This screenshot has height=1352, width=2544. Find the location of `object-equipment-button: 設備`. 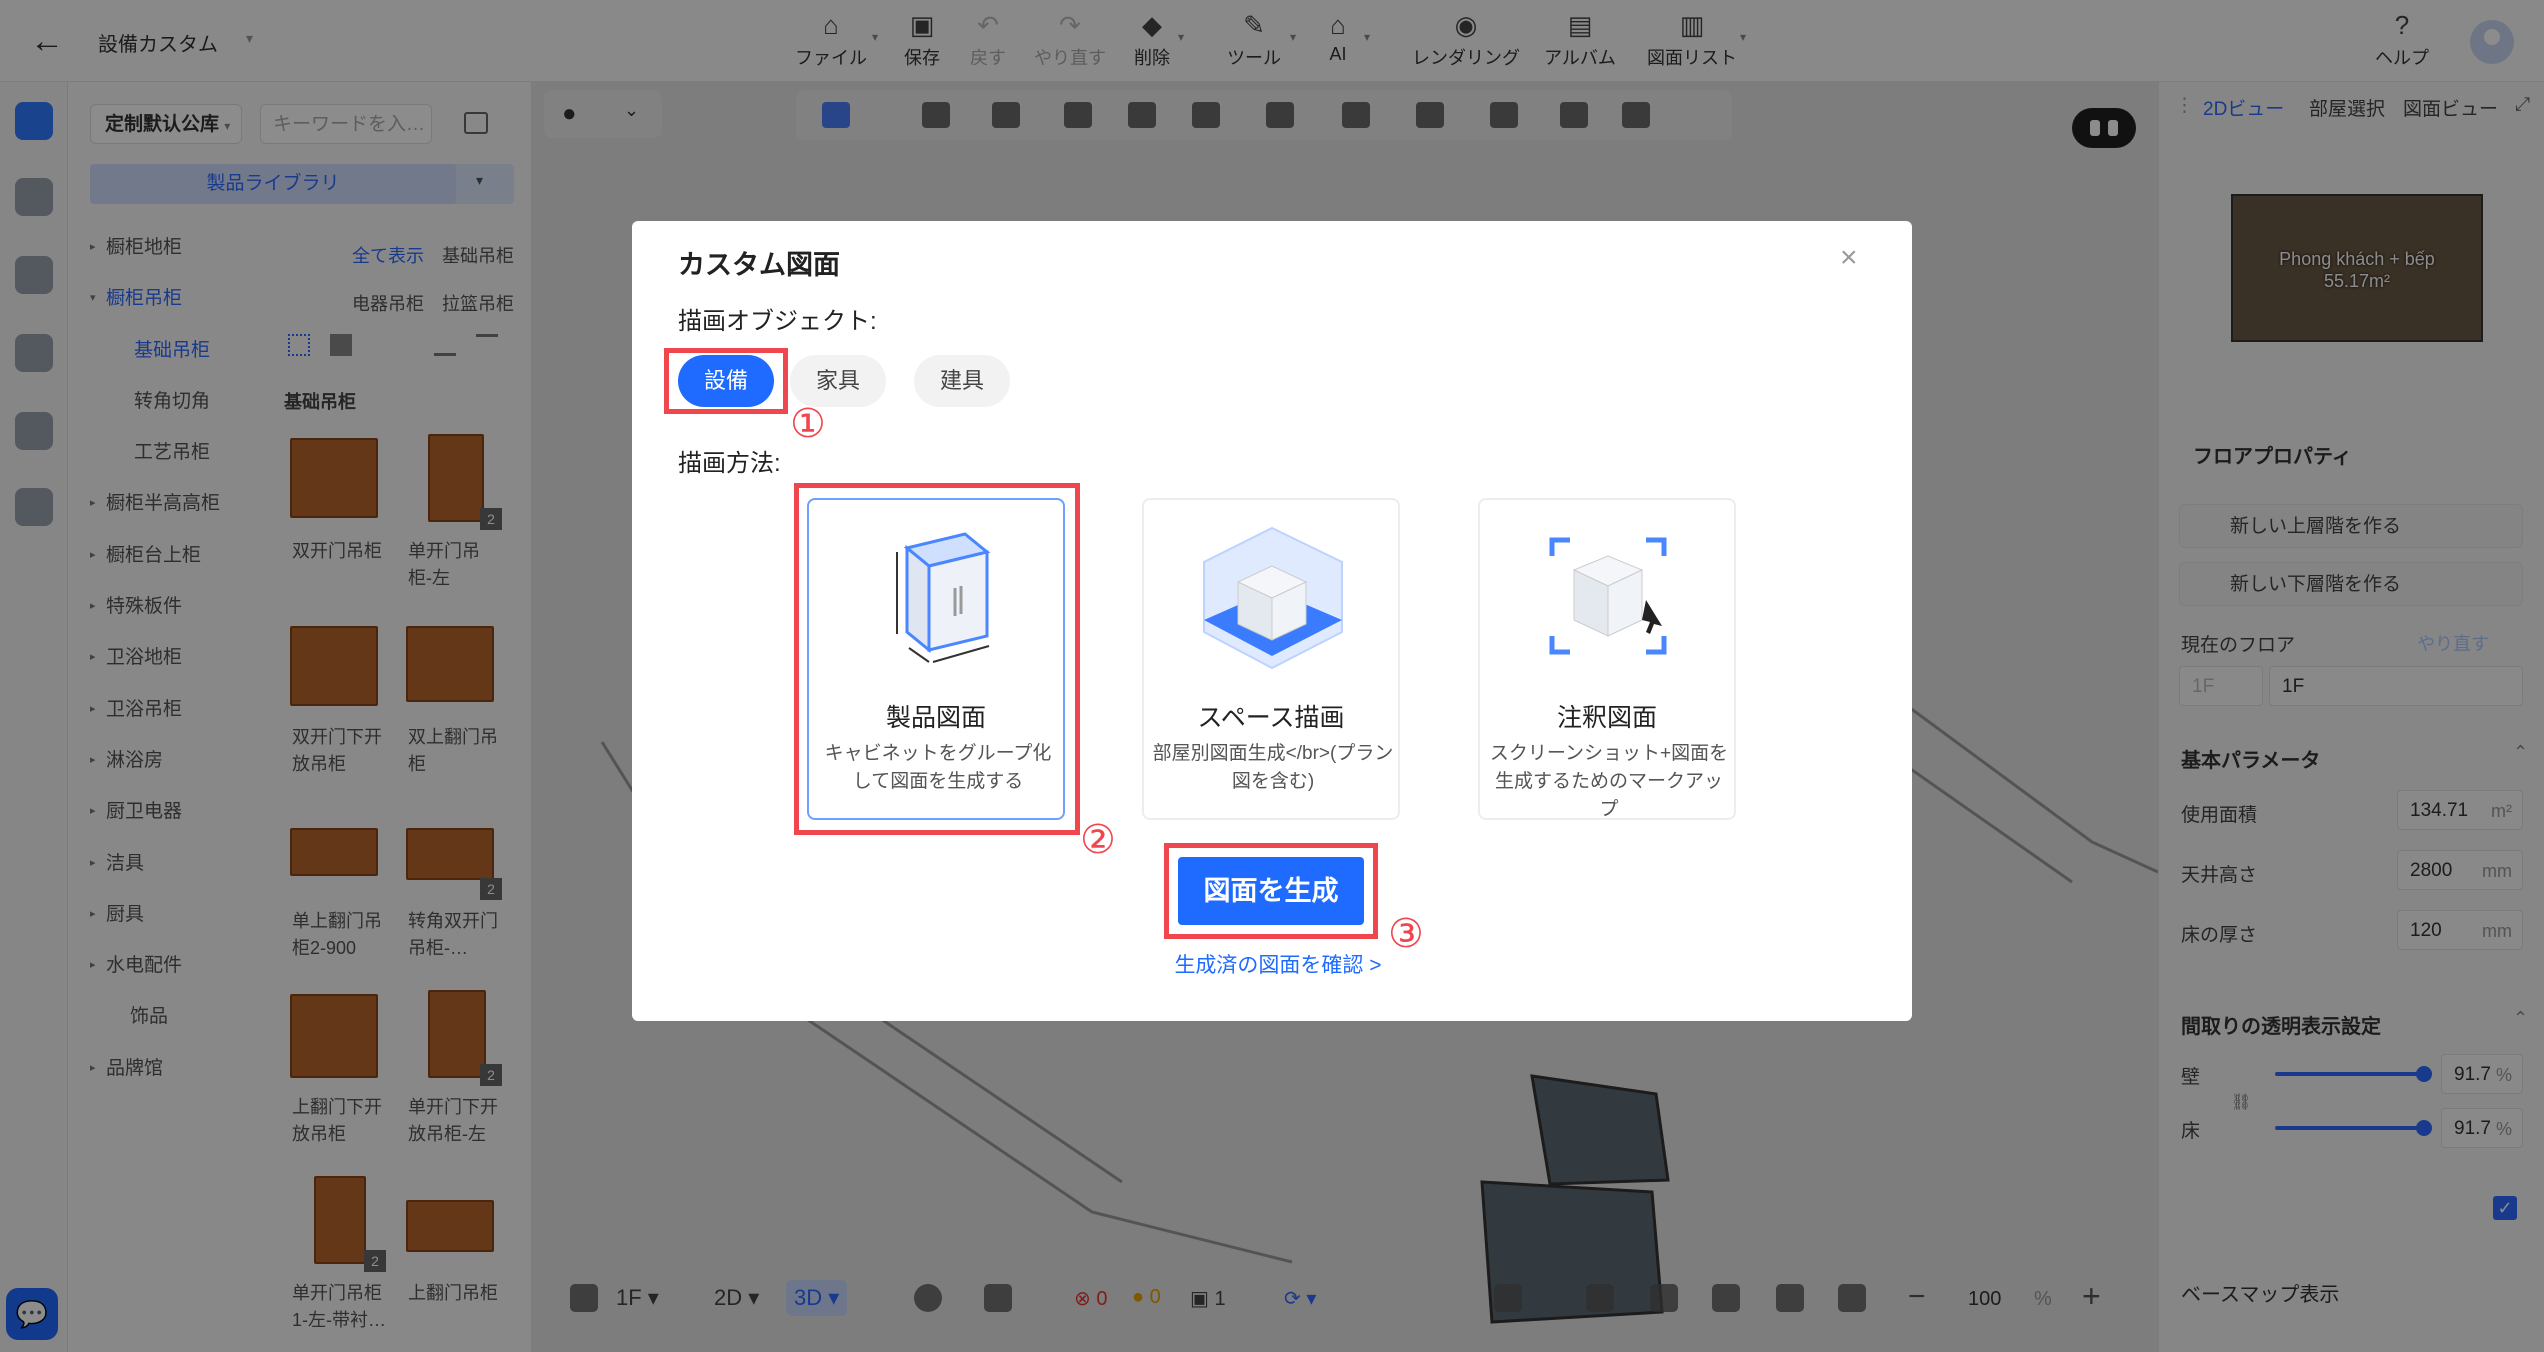

object-equipment-button: 設備 is located at coordinates (726, 381).